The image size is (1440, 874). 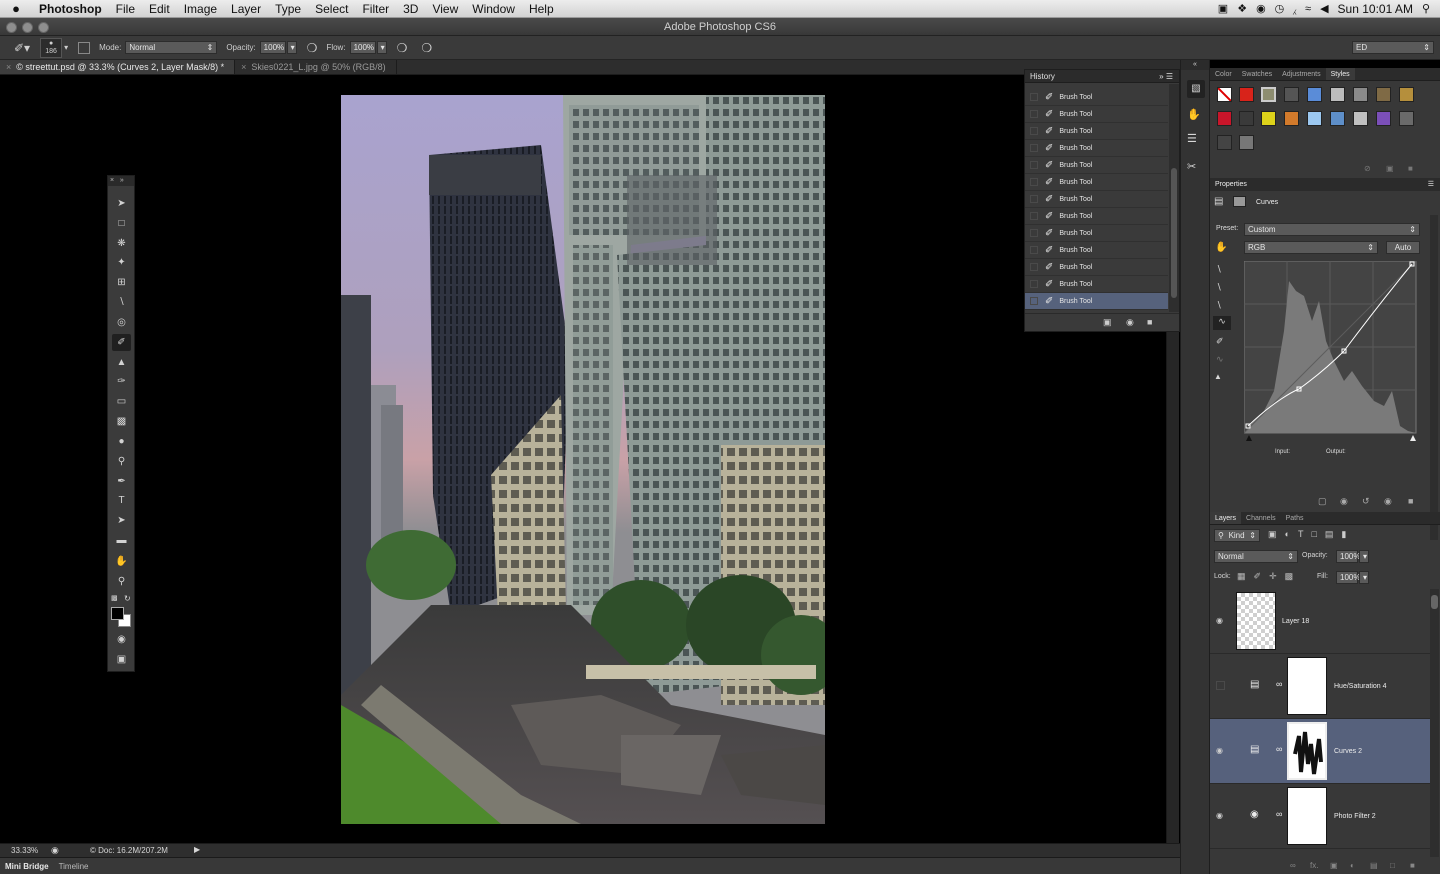 What do you see at coordinates (1219, 269) in the screenshot?
I see `black-point-eyedropper-icon: ∖` at bounding box center [1219, 269].